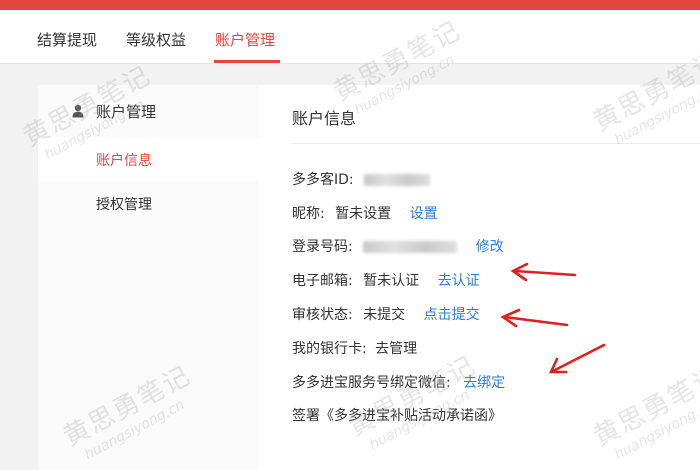 Image resolution: width=700 pixels, height=470 pixels. Describe the element at coordinates (397, 180) in the screenshot. I see `id-value-redacted` at that location.